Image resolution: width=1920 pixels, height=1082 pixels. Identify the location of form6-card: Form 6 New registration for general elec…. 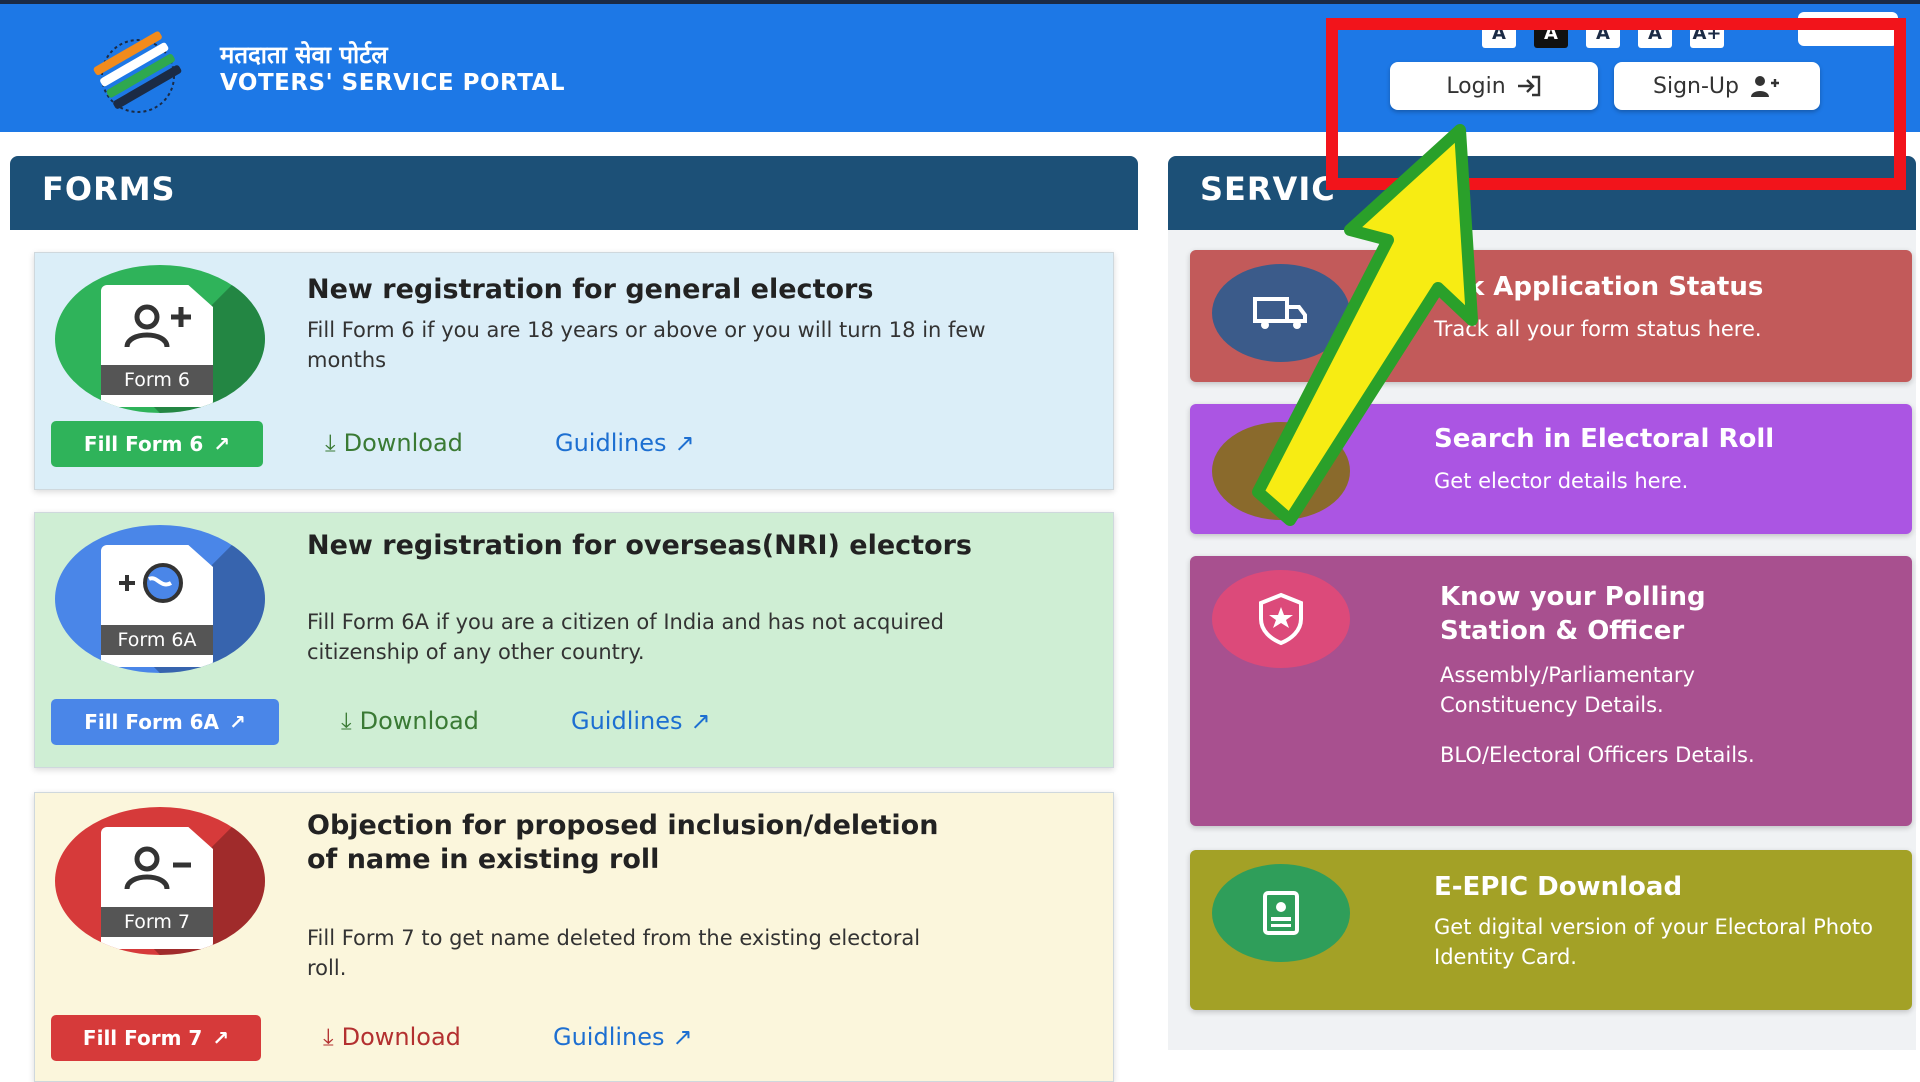
(574, 371).